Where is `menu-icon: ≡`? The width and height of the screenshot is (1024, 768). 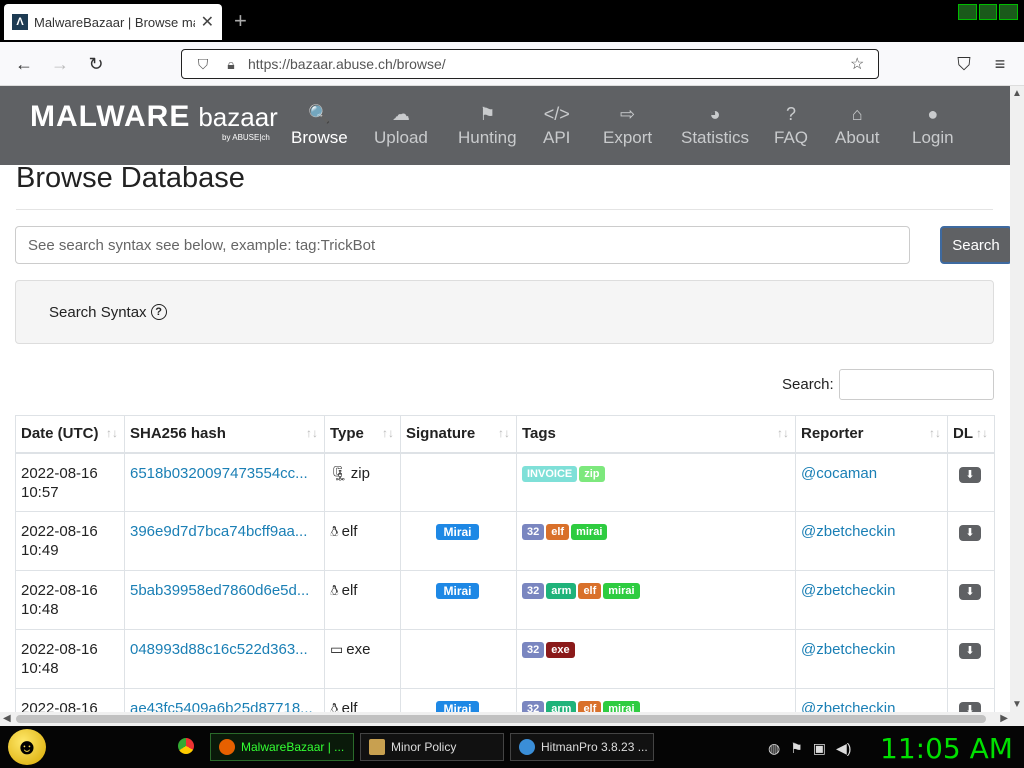
menu-icon: ≡ is located at coordinates (1000, 64).